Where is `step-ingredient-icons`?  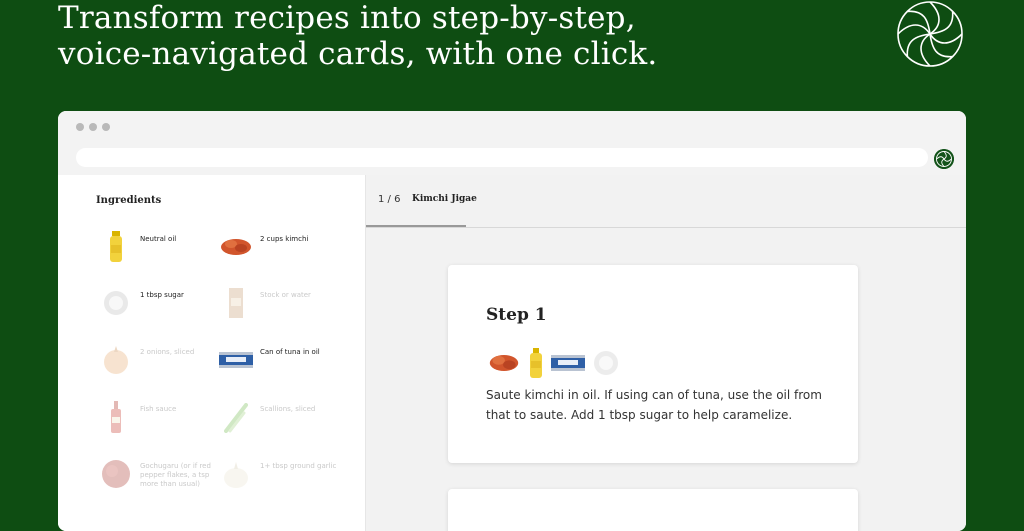
step-ingredient-icons is located at coordinates (553, 363).